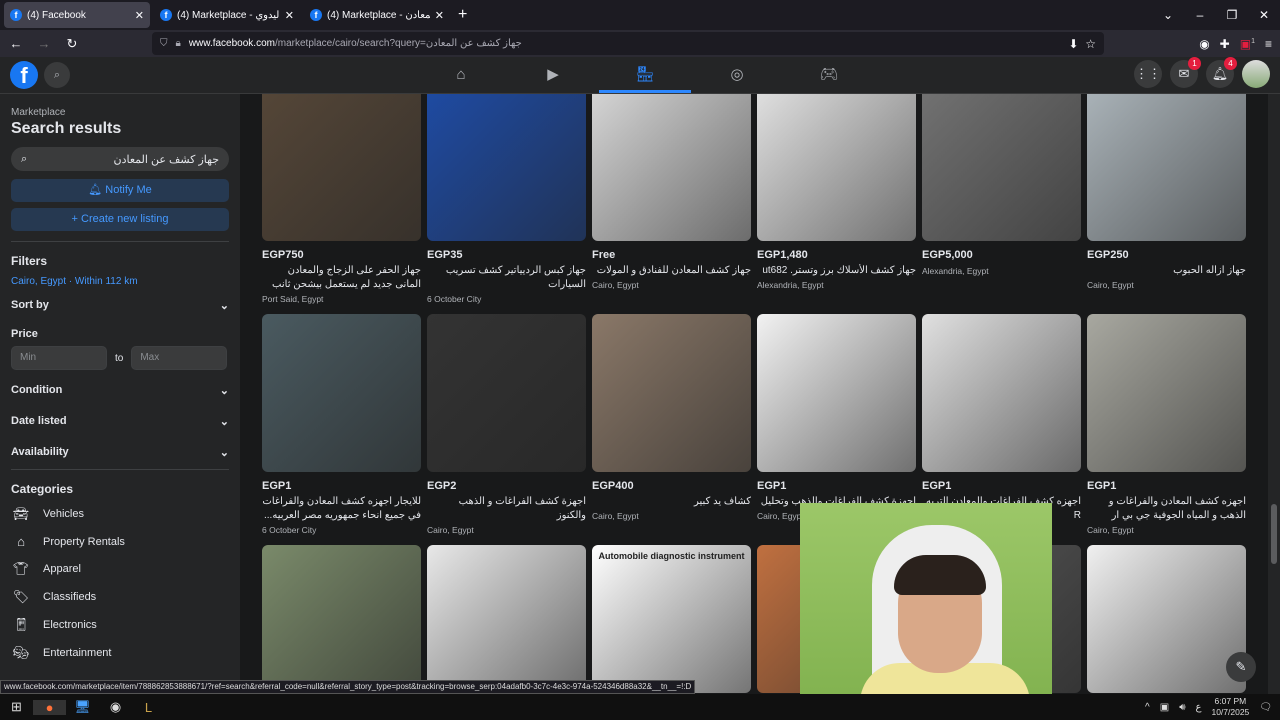 The height and width of the screenshot is (720, 1280). Describe the element at coordinates (1200, 15) in the screenshot. I see `minimize-button: –` at that location.